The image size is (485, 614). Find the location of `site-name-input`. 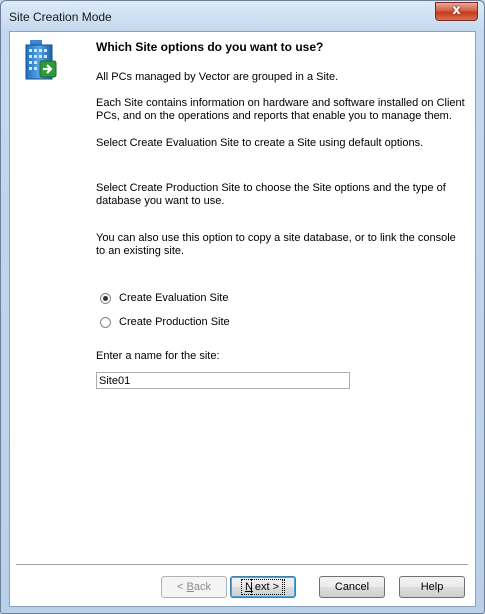

site-name-input is located at coordinates (223, 380).